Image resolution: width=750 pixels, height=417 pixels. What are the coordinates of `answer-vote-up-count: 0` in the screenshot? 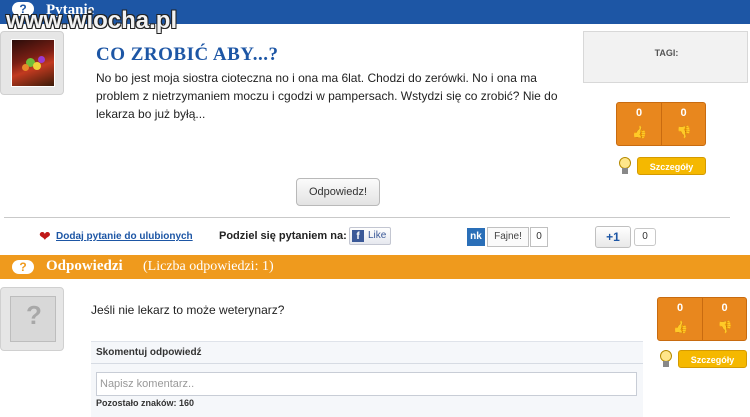 It's located at (680, 308).